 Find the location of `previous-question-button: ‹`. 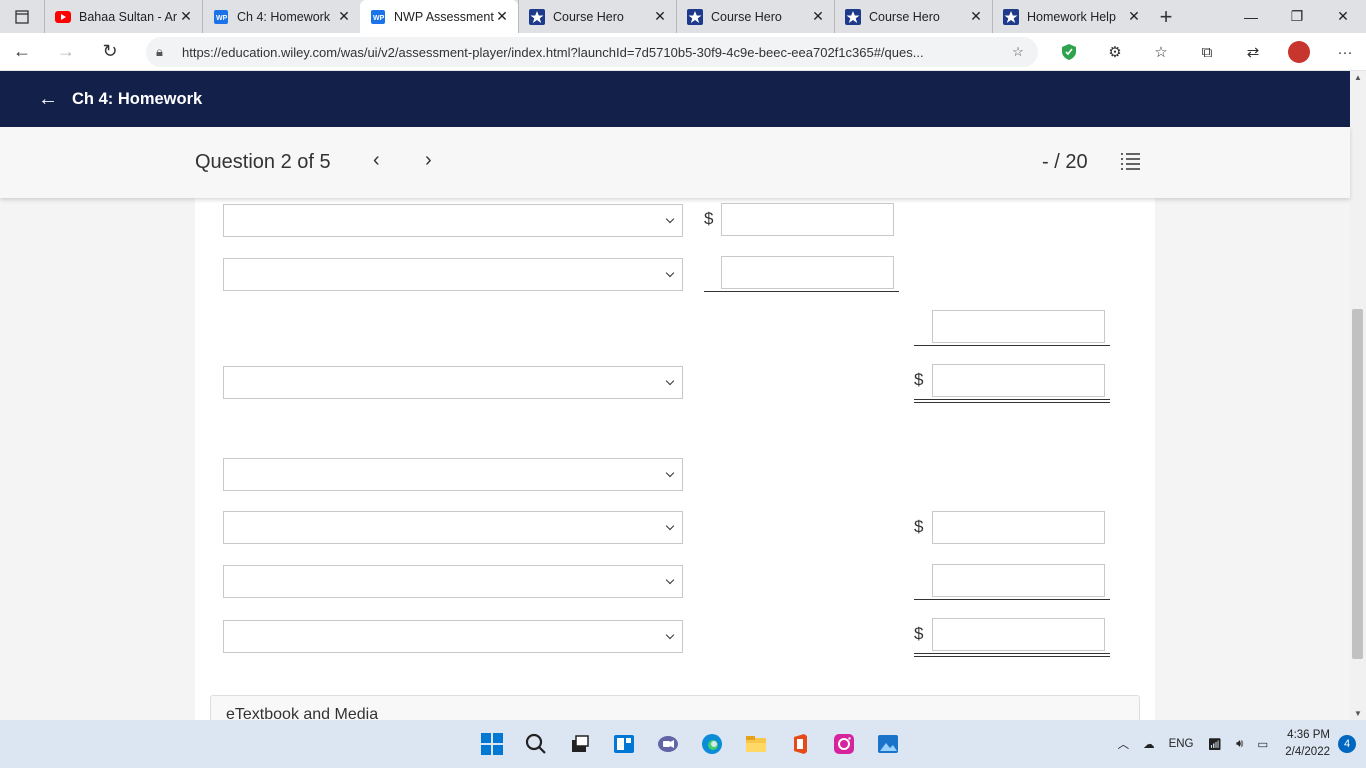

previous-question-button: ‹ is located at coordinates (376, 160).